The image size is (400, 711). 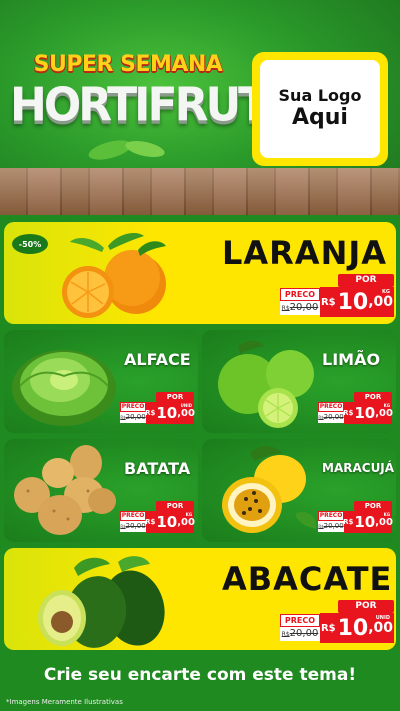 I want to click on lettuce-icon, so click(x=64, y=388).